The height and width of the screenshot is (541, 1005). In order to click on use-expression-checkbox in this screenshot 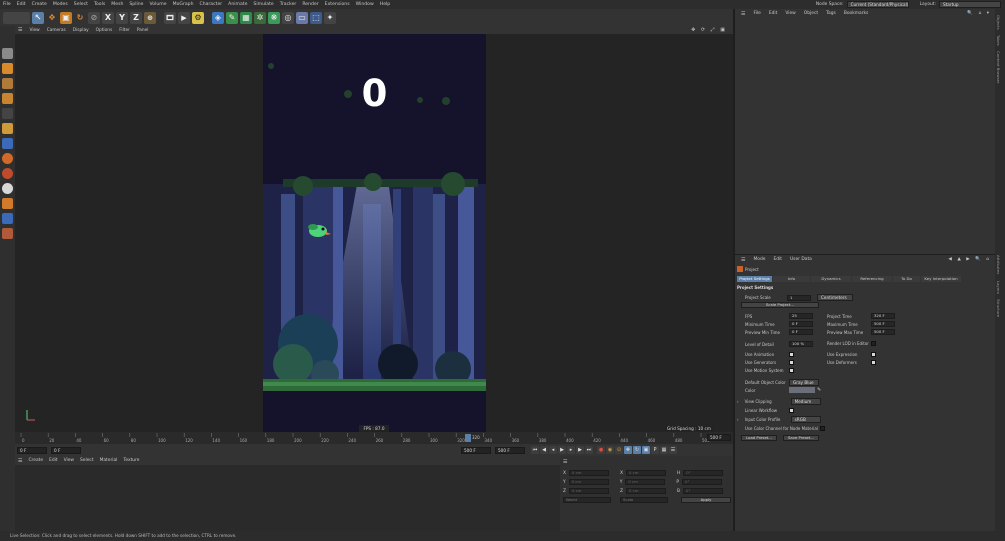, I will do `click(873, 354)`.